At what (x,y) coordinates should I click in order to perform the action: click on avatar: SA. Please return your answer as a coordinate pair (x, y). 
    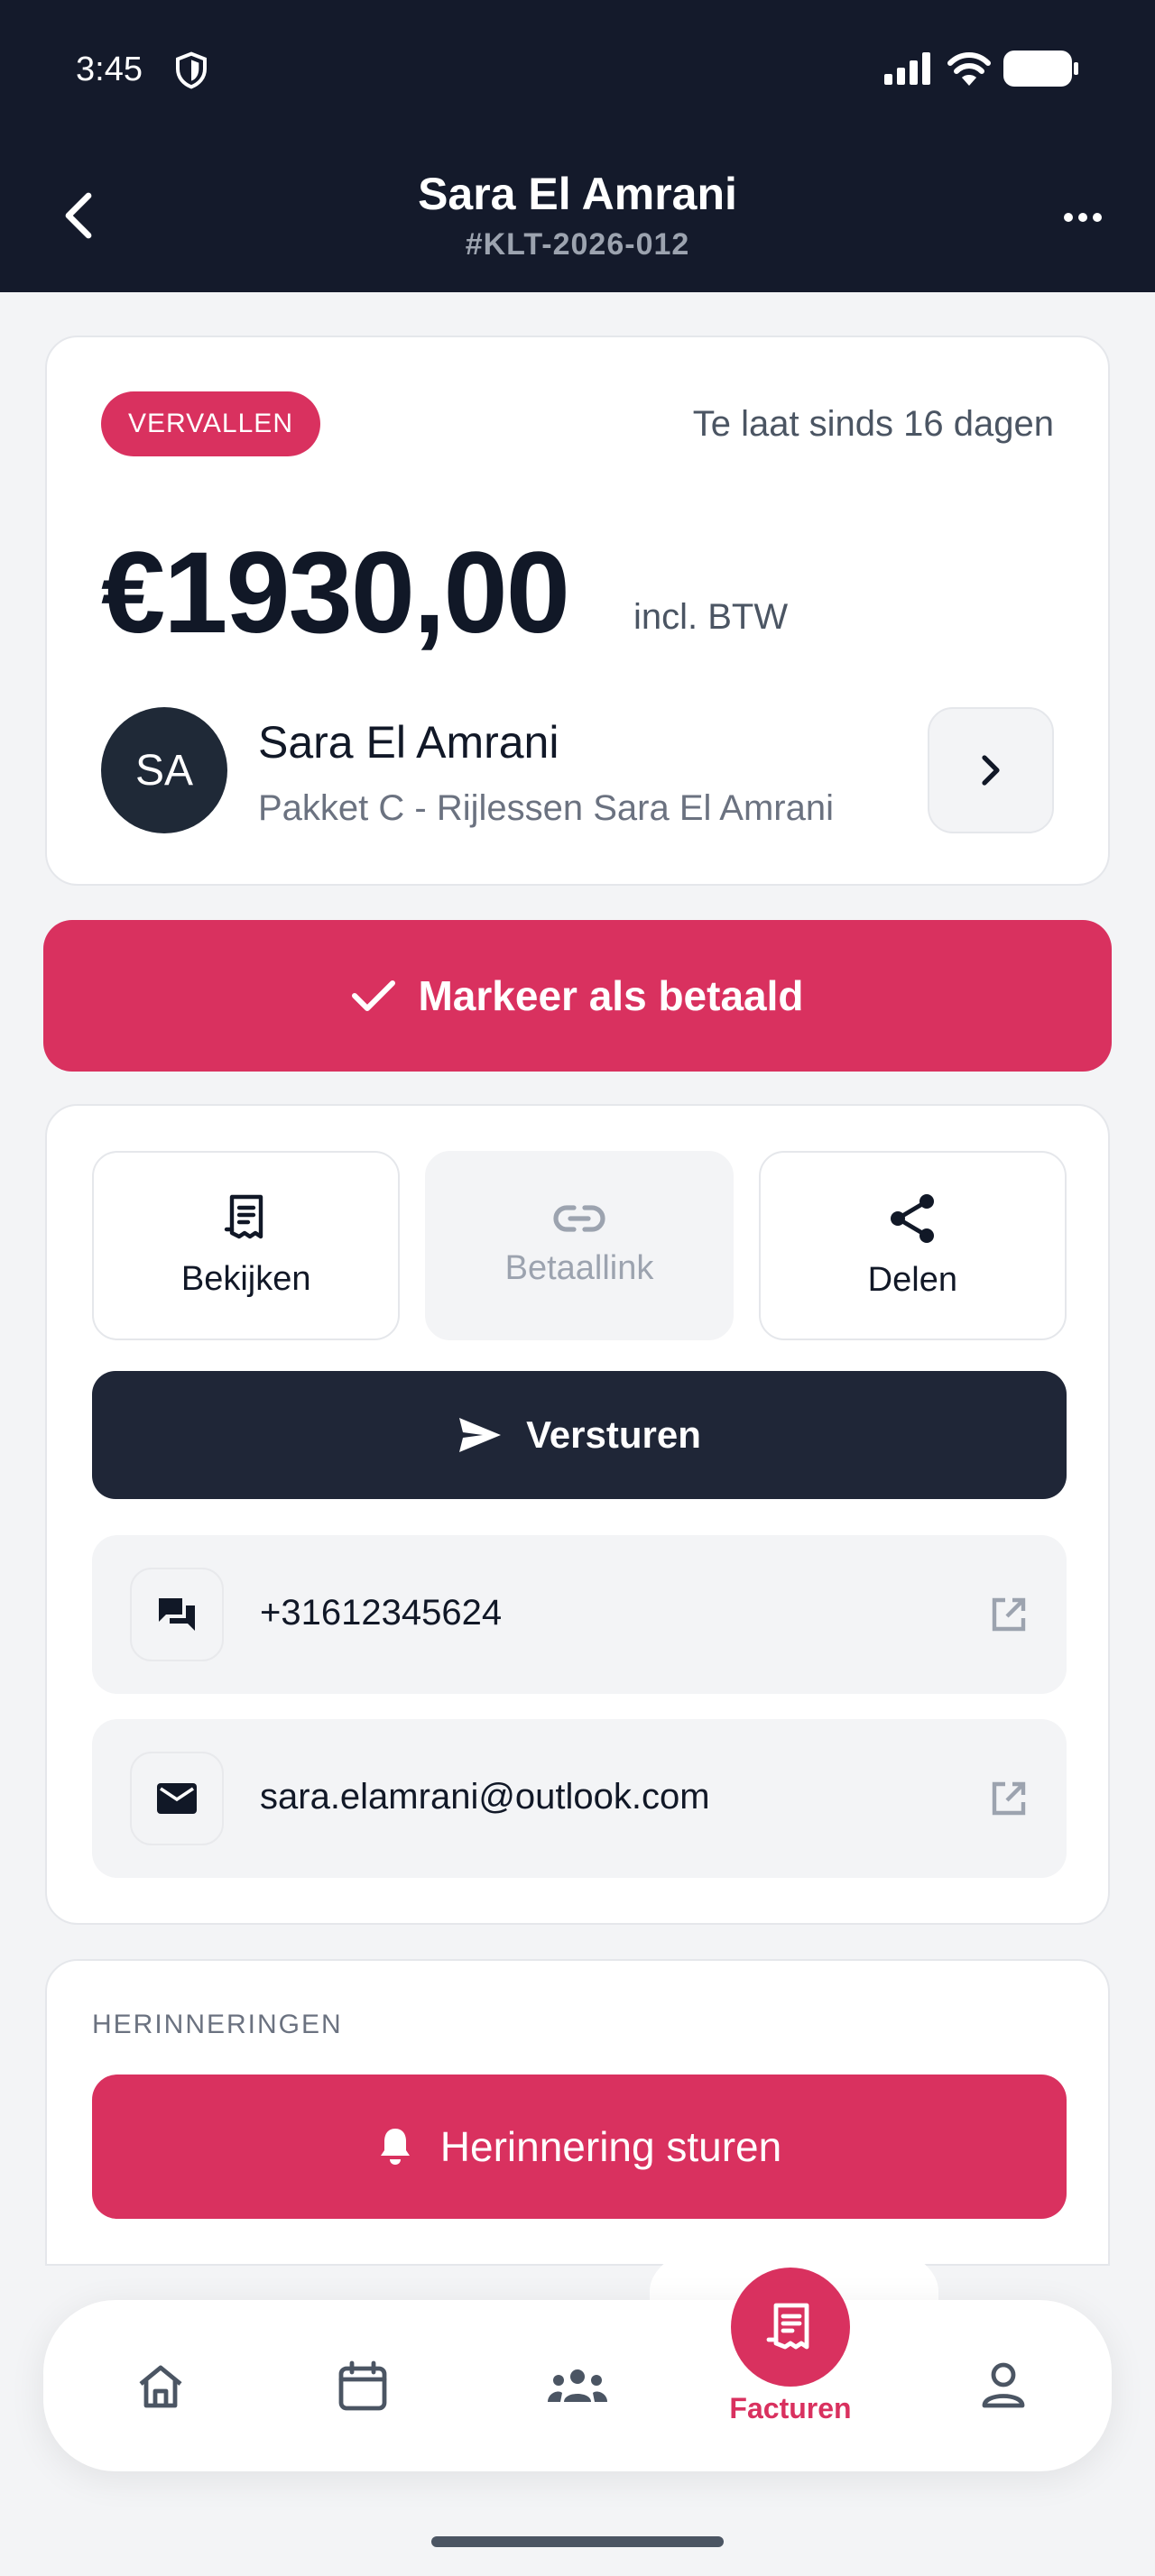
    Looking at the image, I should click on (164, 770).